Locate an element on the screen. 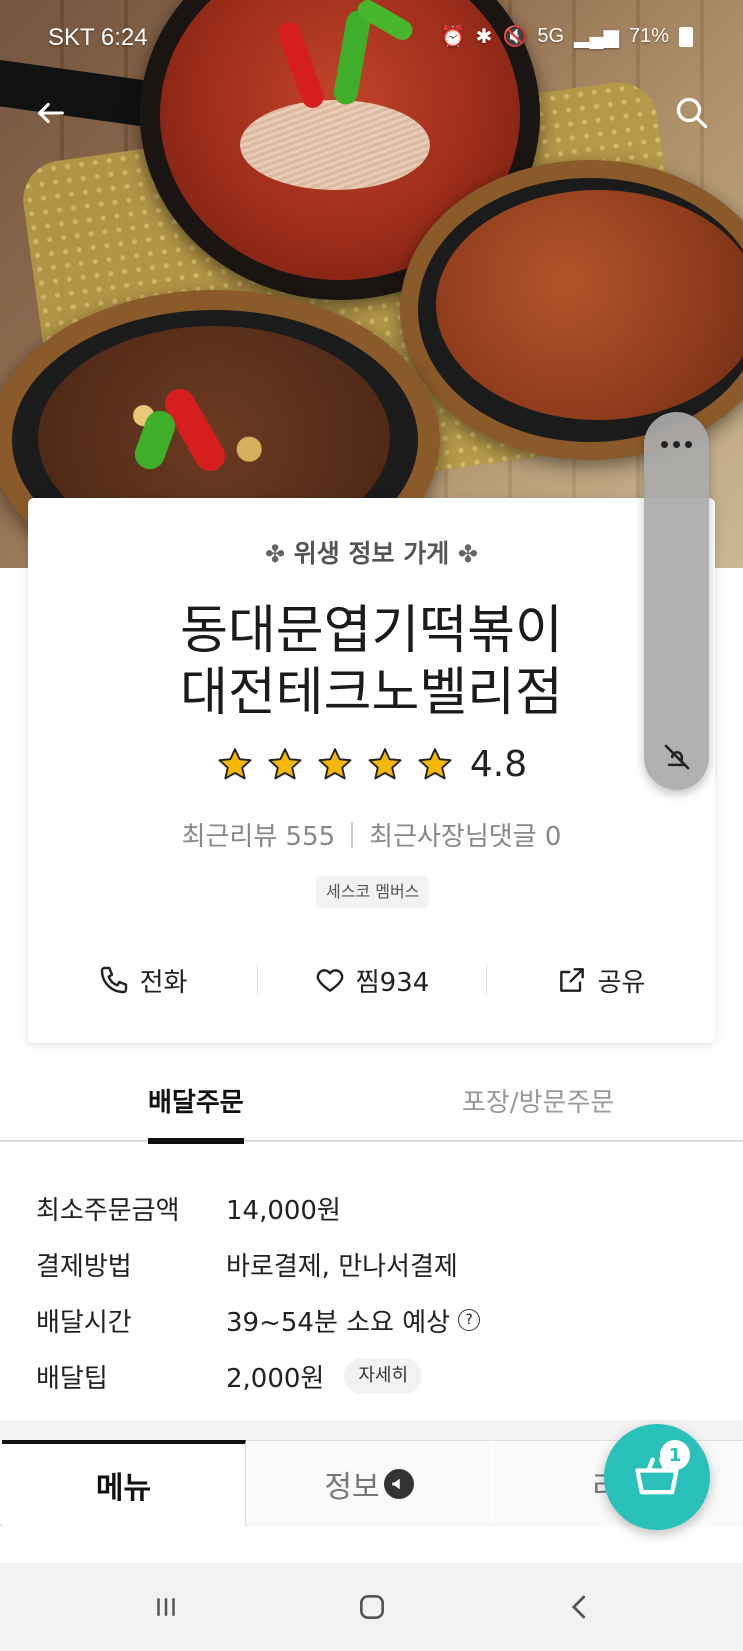 This screenshot has height=1651, width=743. info-value: 14,000원 is located at coordinates (283, 1210).